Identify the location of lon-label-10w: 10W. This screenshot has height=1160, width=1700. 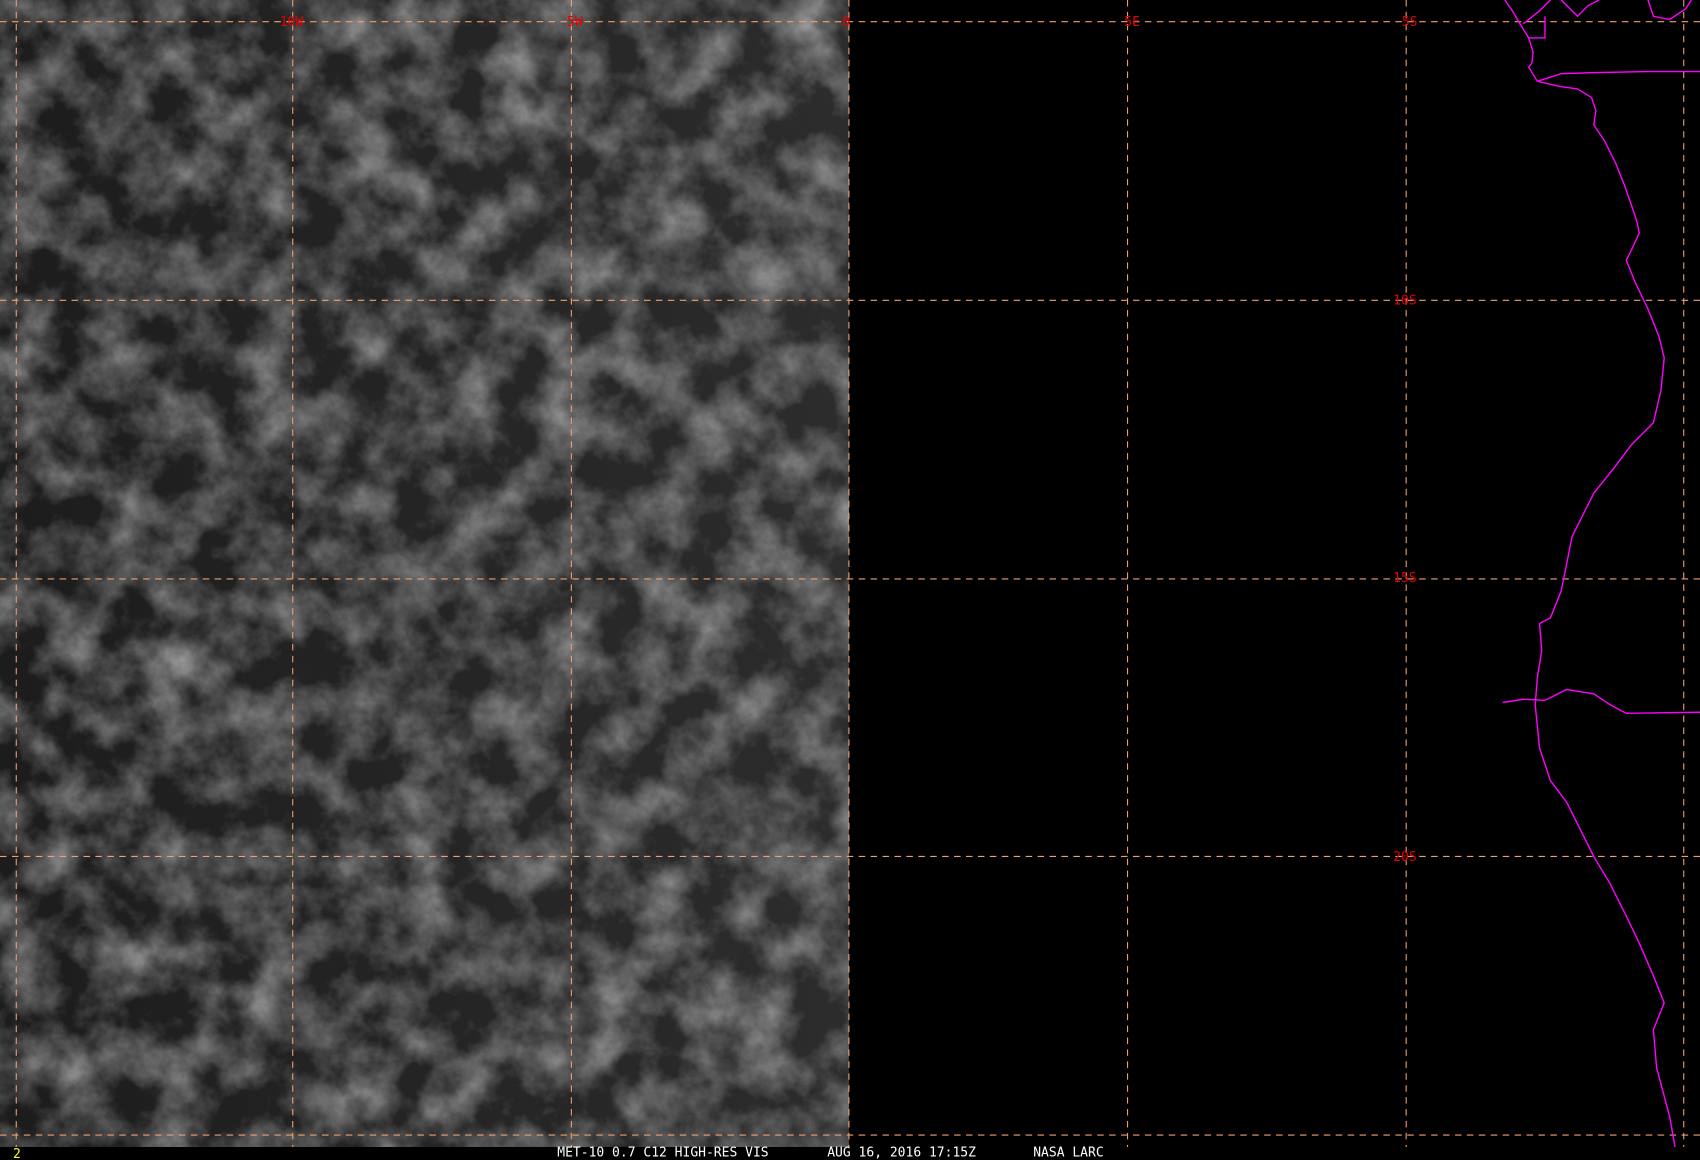
(292, 22).